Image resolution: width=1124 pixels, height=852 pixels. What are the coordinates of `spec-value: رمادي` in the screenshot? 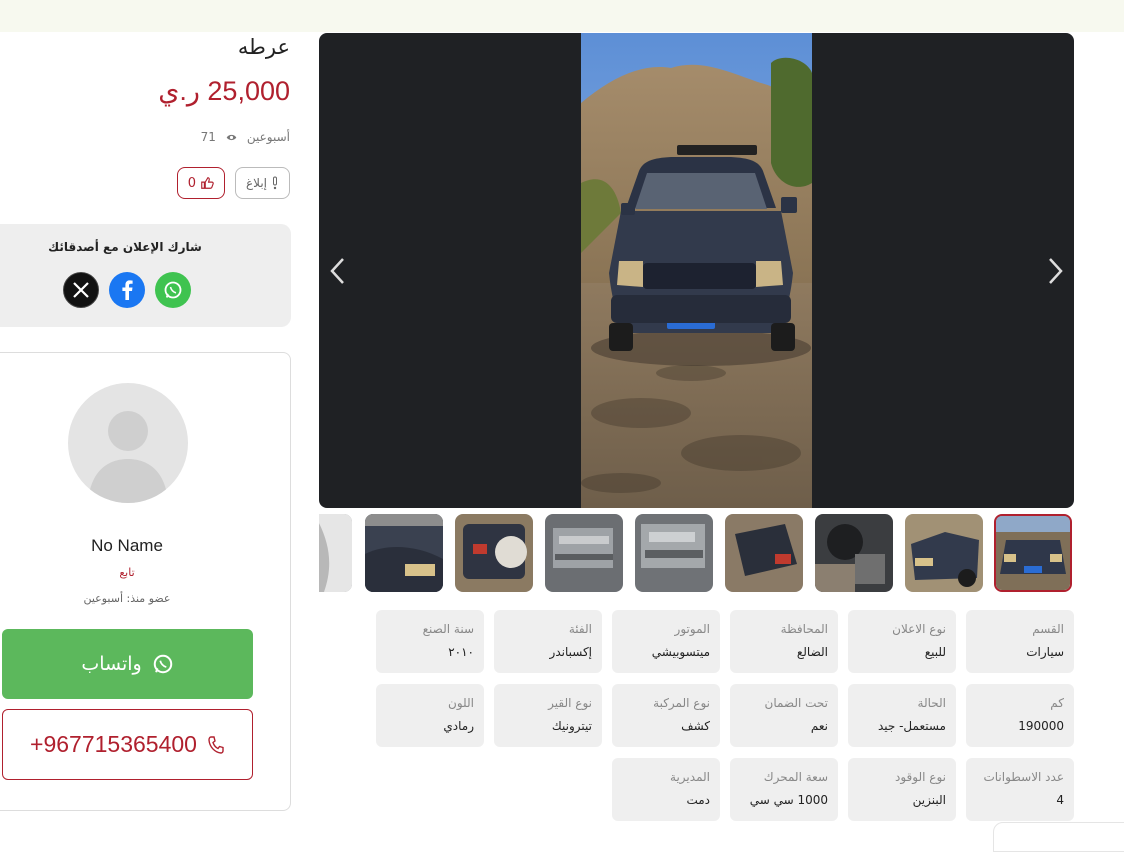 It's located at (458, 726).